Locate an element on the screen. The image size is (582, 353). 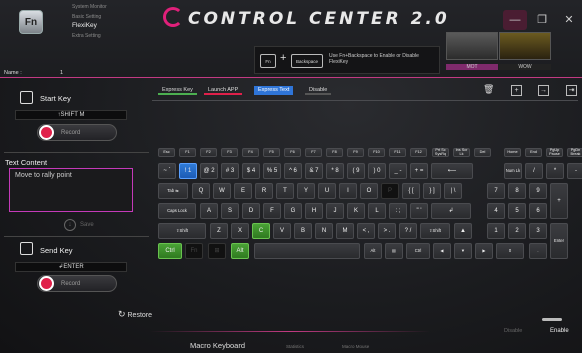
menu-extra-setting: Extra Setting is located at coordinates (86, 36).